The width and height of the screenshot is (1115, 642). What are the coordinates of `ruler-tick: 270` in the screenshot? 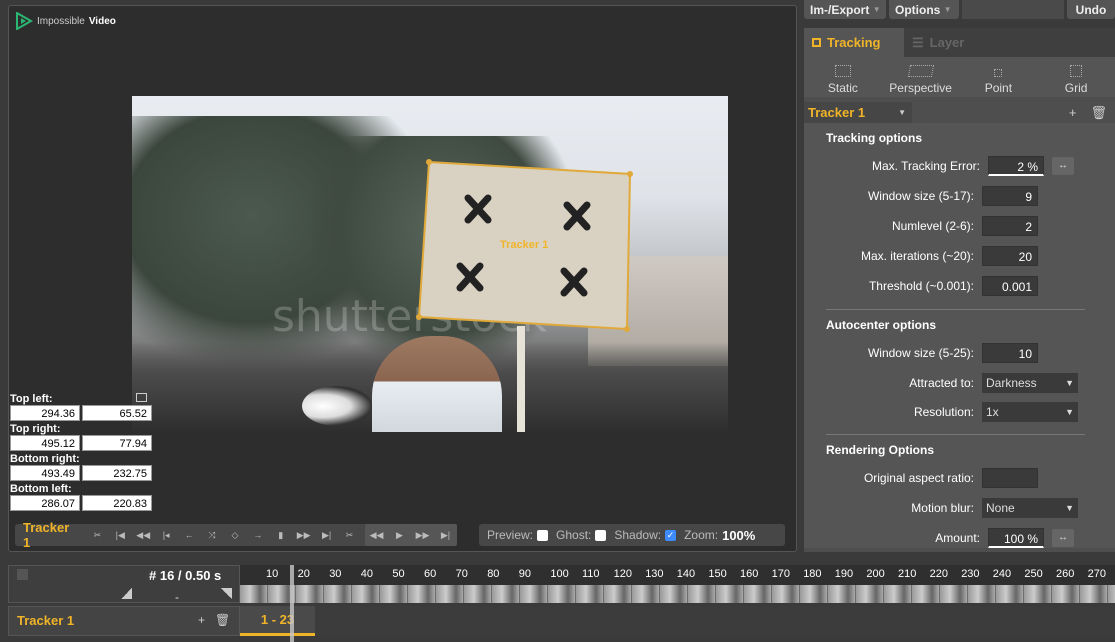 It's located at (1096, 574).